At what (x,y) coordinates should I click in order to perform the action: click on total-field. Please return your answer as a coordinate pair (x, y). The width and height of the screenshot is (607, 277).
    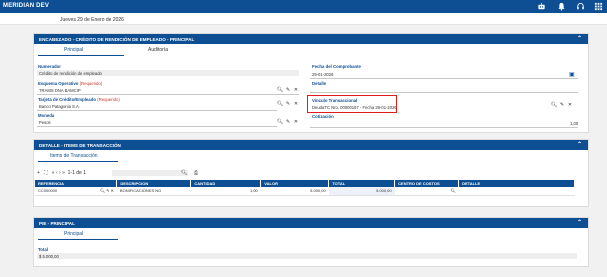
    Looking at the image, I should click on (307, 256).